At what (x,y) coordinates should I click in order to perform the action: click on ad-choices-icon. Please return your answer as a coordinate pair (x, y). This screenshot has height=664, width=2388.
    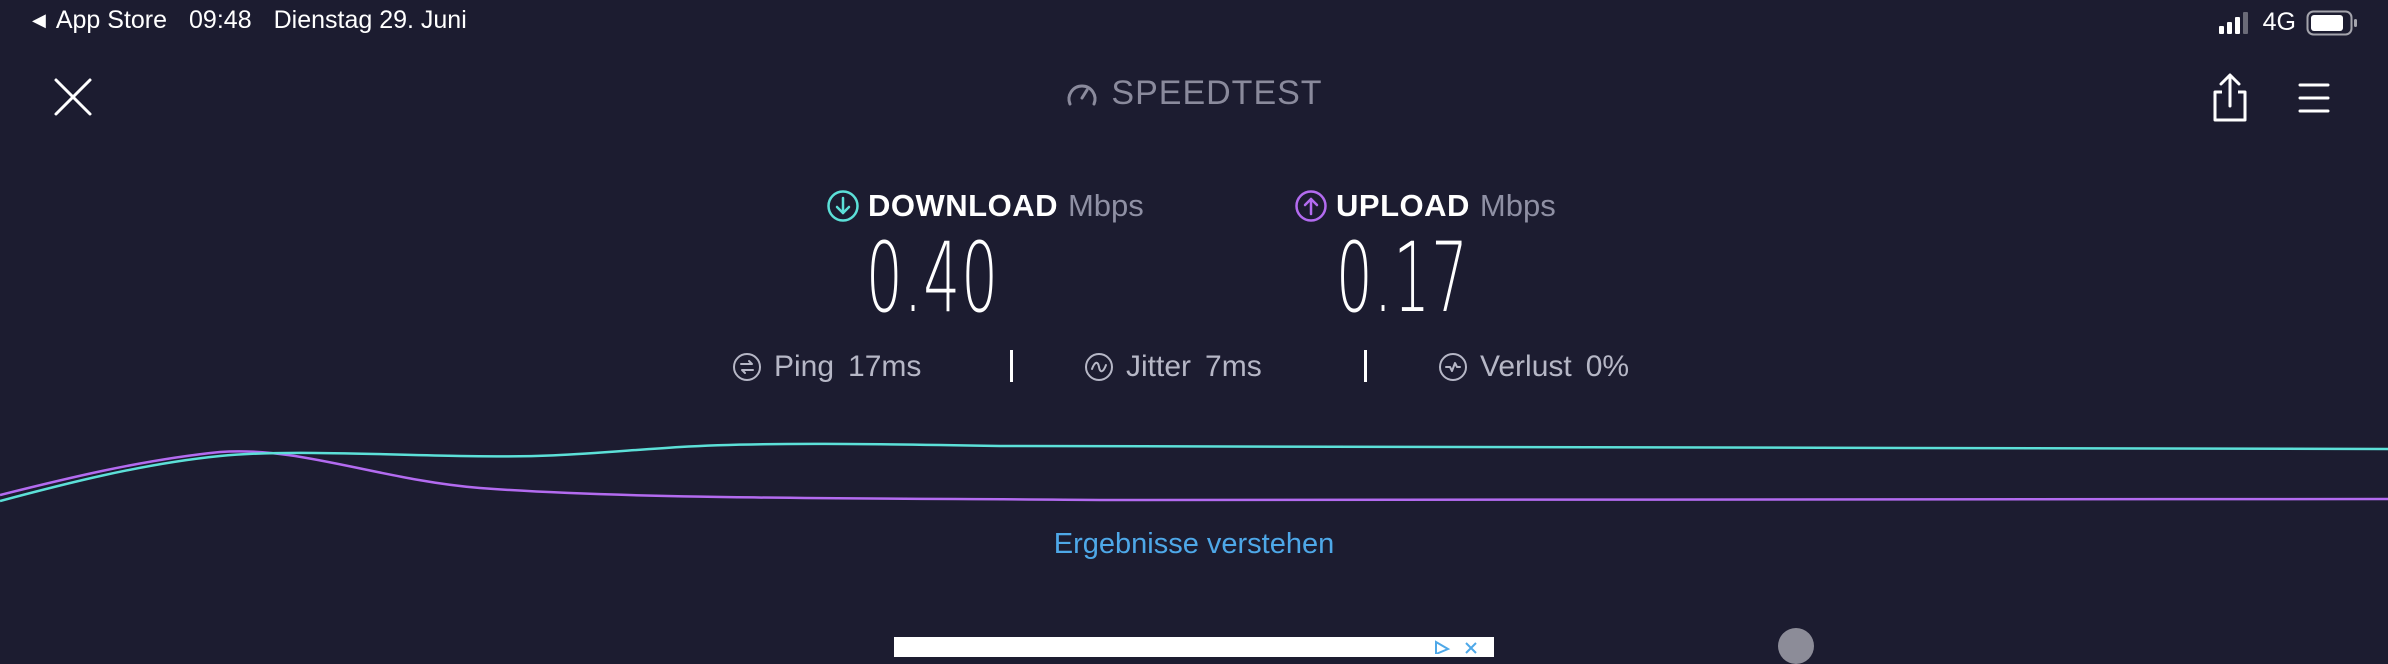
    Looking at the image, I should click on (1443, 647).